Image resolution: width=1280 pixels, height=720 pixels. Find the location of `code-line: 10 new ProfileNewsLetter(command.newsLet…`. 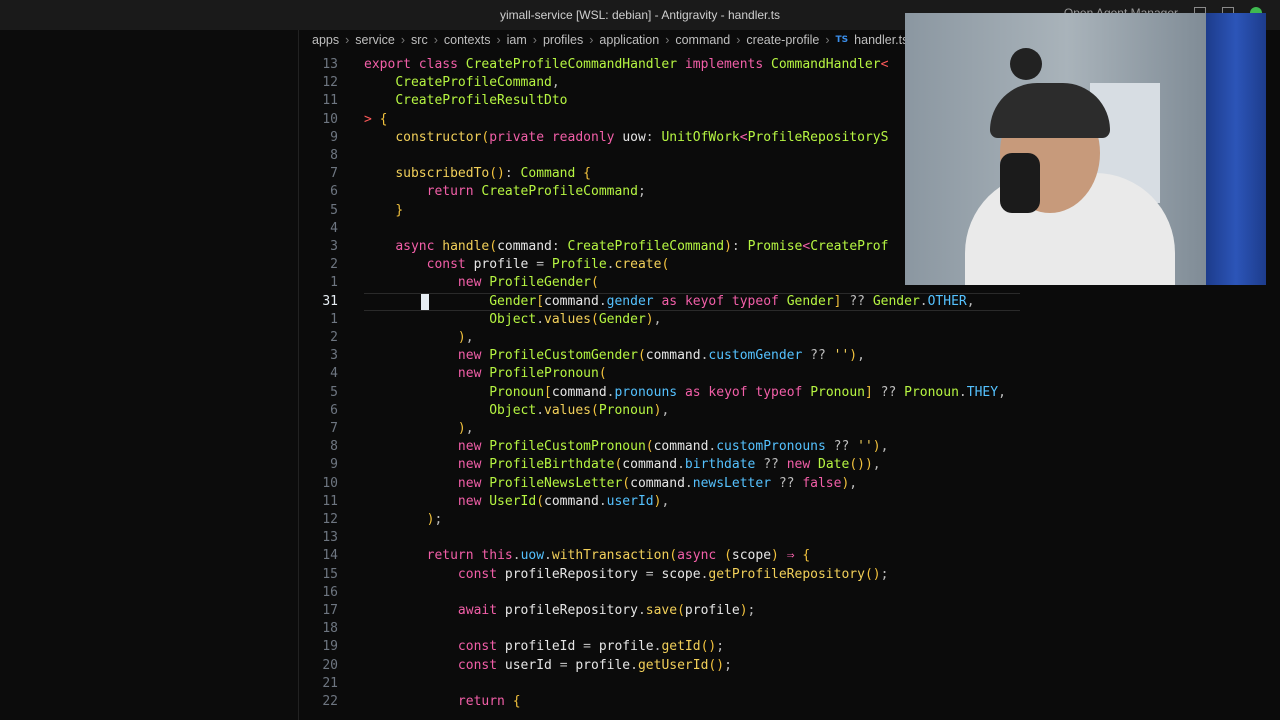

code-line: 10 new ProfileNewsLetter(command.newsLet… is located at coordinates (660, 484).